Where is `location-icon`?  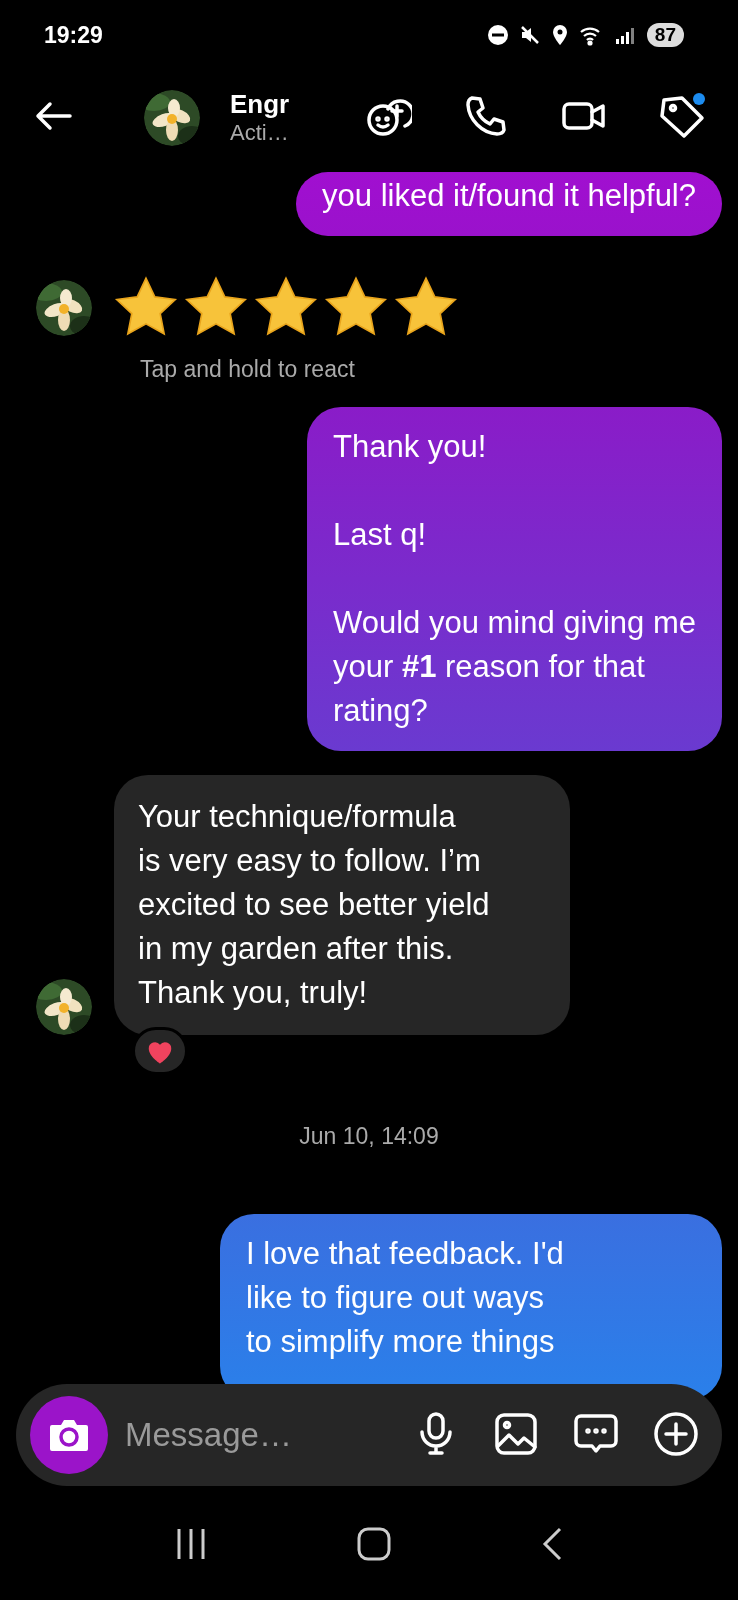
location-icon is located at coordinates (559, 35).